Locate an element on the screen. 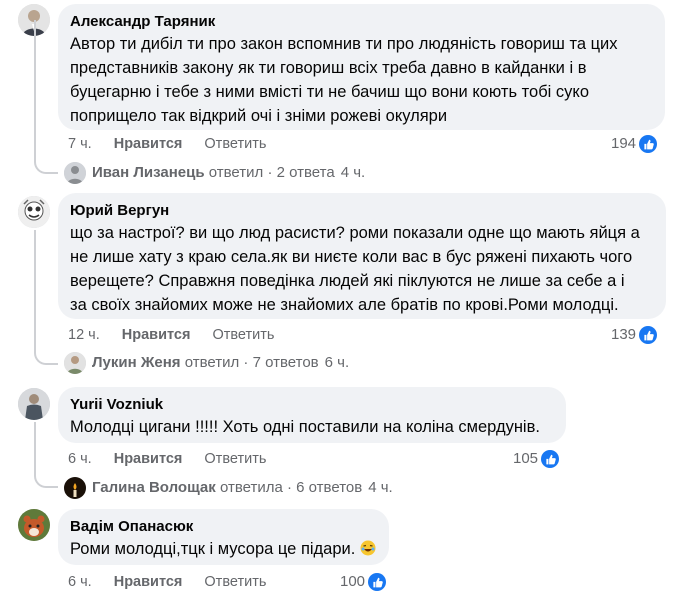 This screenshot has height=594, width=697. comment-text: Роми молодці,тцк і мусора це підари. is located at coordinates (223, 549).